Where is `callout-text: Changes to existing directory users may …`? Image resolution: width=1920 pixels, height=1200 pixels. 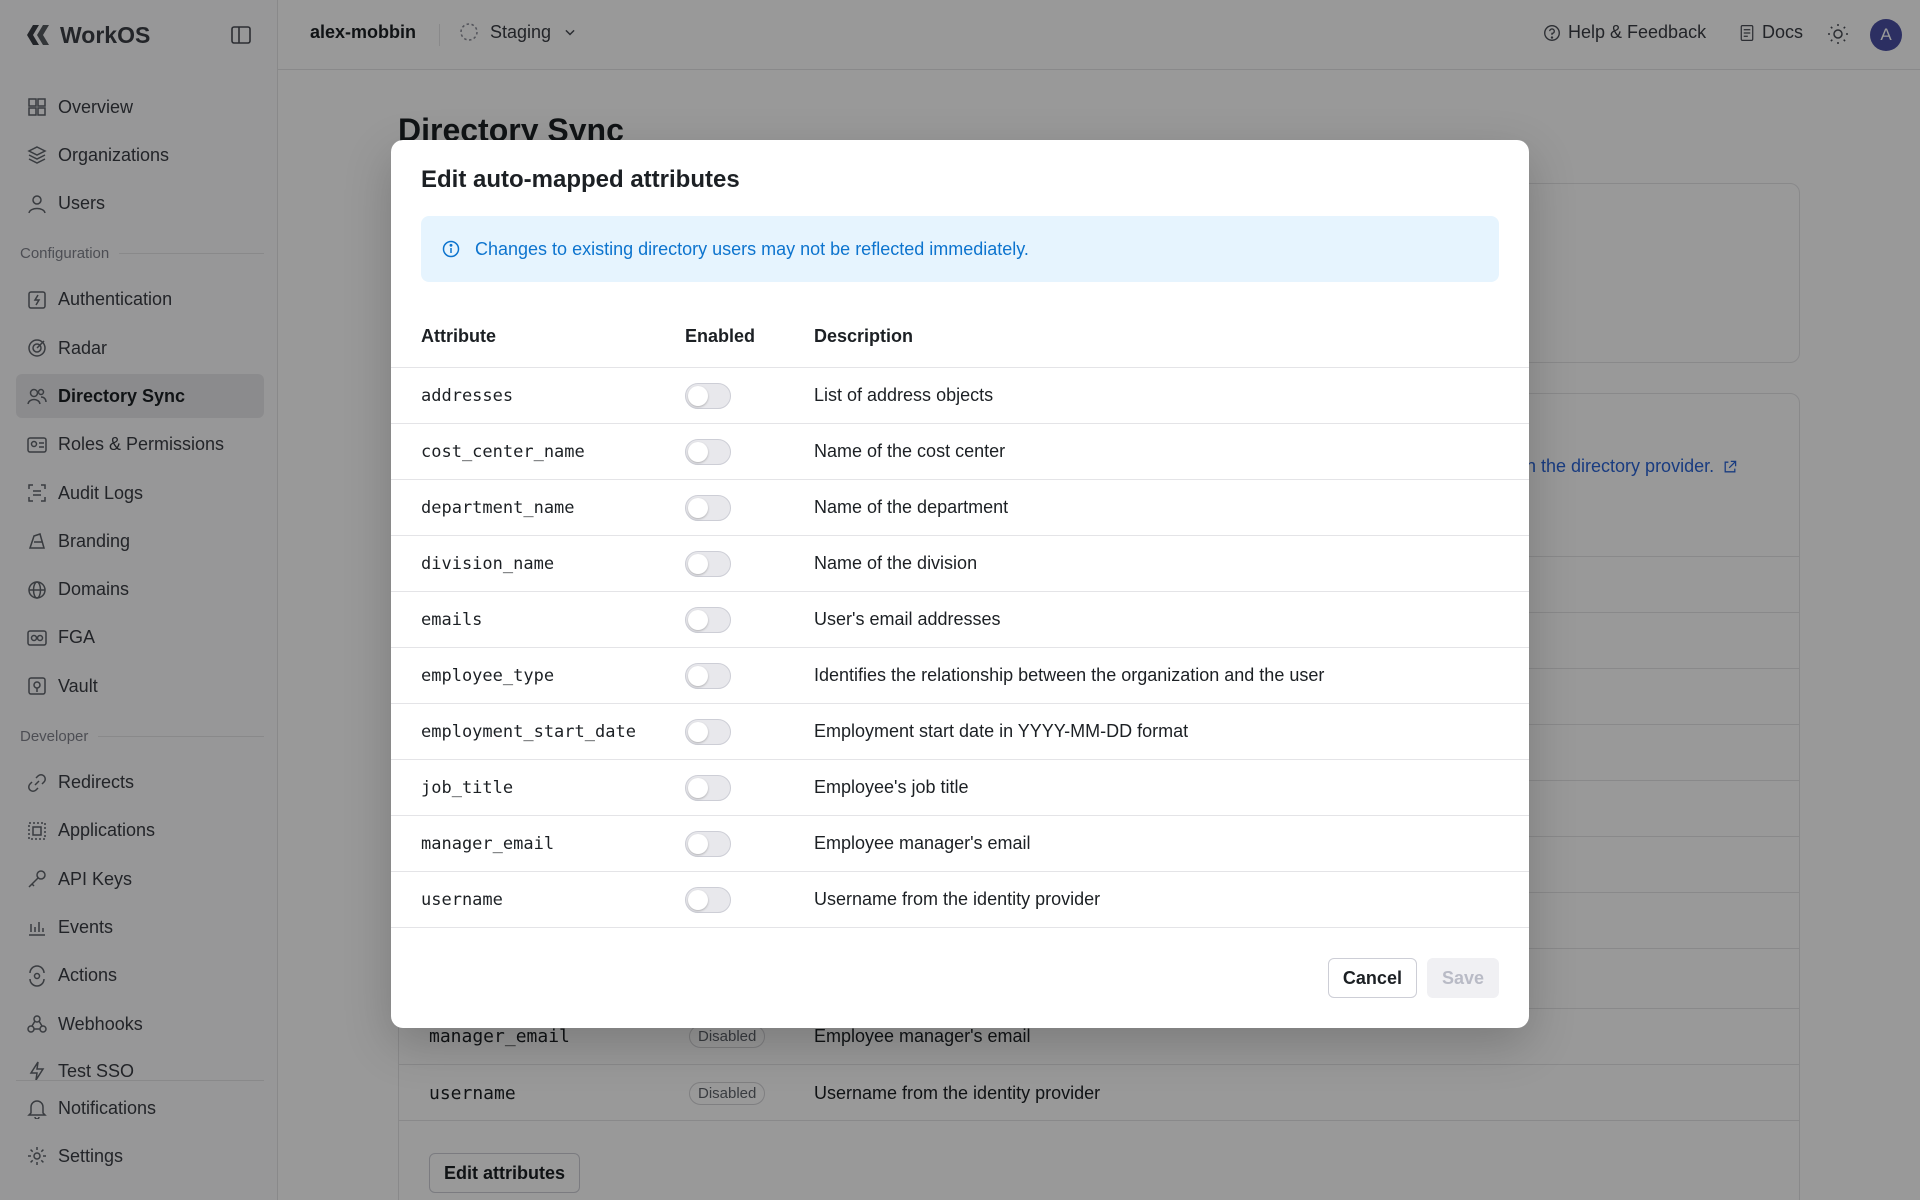
callout-text: Changes to existing directory users may … is located at coordinates (752, 248).